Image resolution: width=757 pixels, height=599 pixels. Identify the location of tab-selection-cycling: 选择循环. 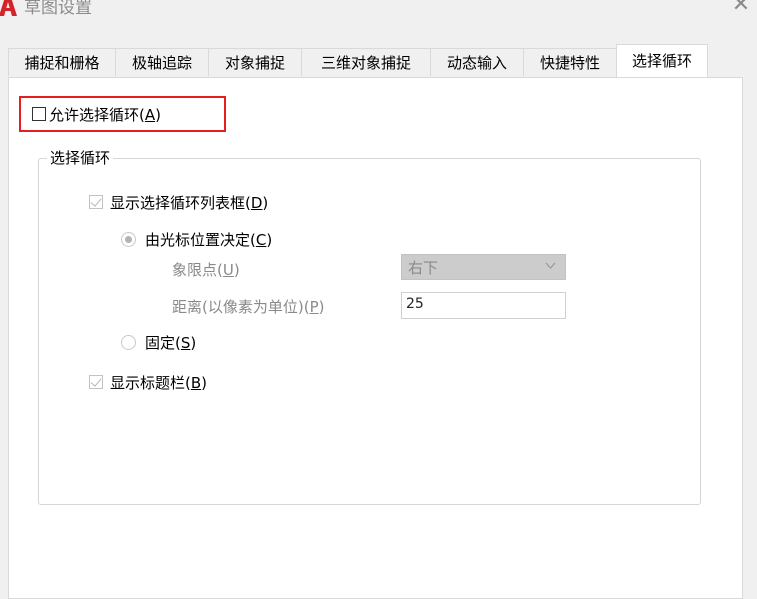
(662, 60).